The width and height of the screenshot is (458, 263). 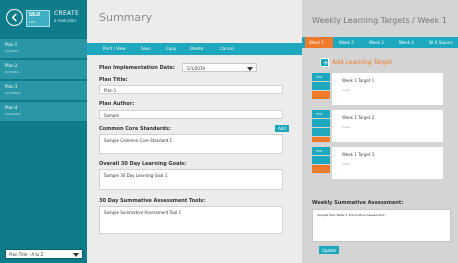 I want to click on plan-item-date: 5/1/2019, so click(x=12, y=51).